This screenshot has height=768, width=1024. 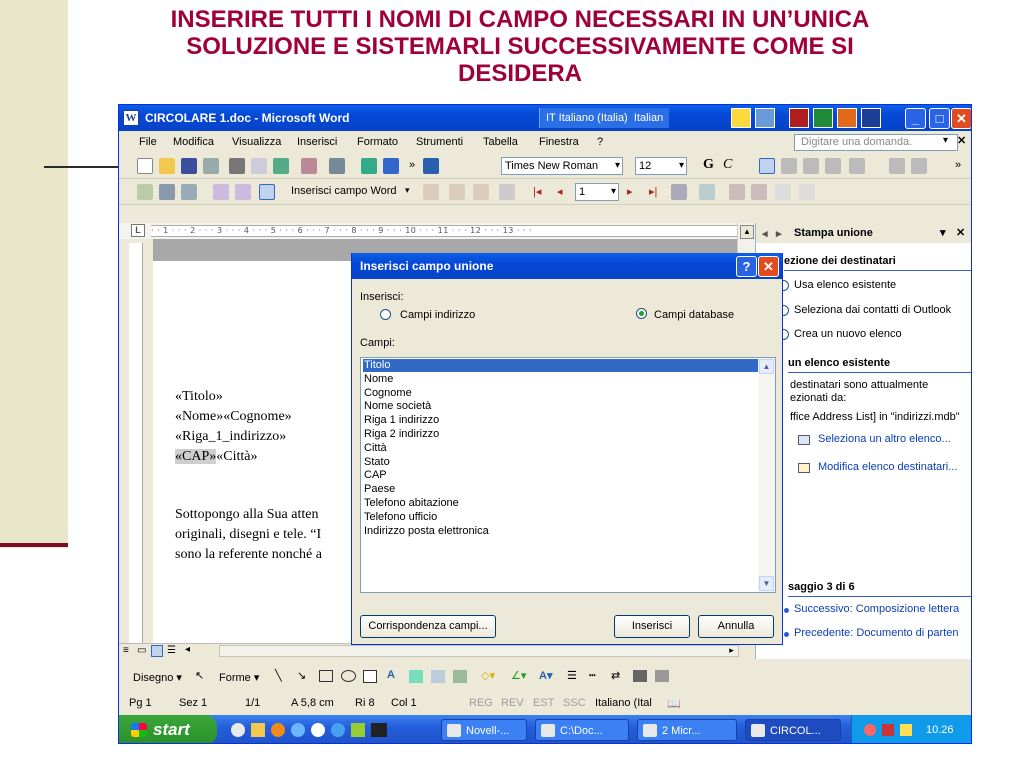 I want to click on print-icon, so click(x=237, y=166).